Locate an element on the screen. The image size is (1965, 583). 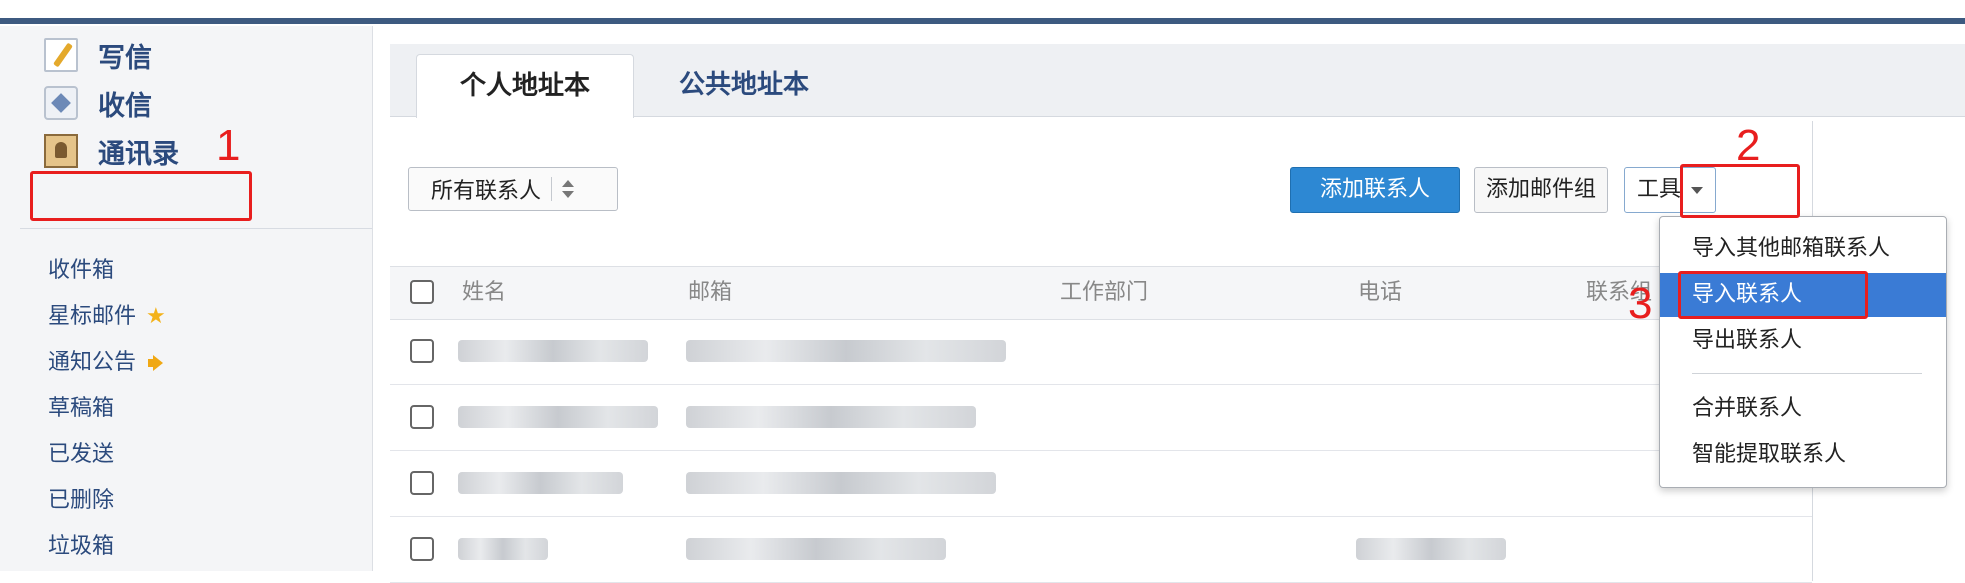
column-phone: 电话 is located at coordinates (1380, 293).